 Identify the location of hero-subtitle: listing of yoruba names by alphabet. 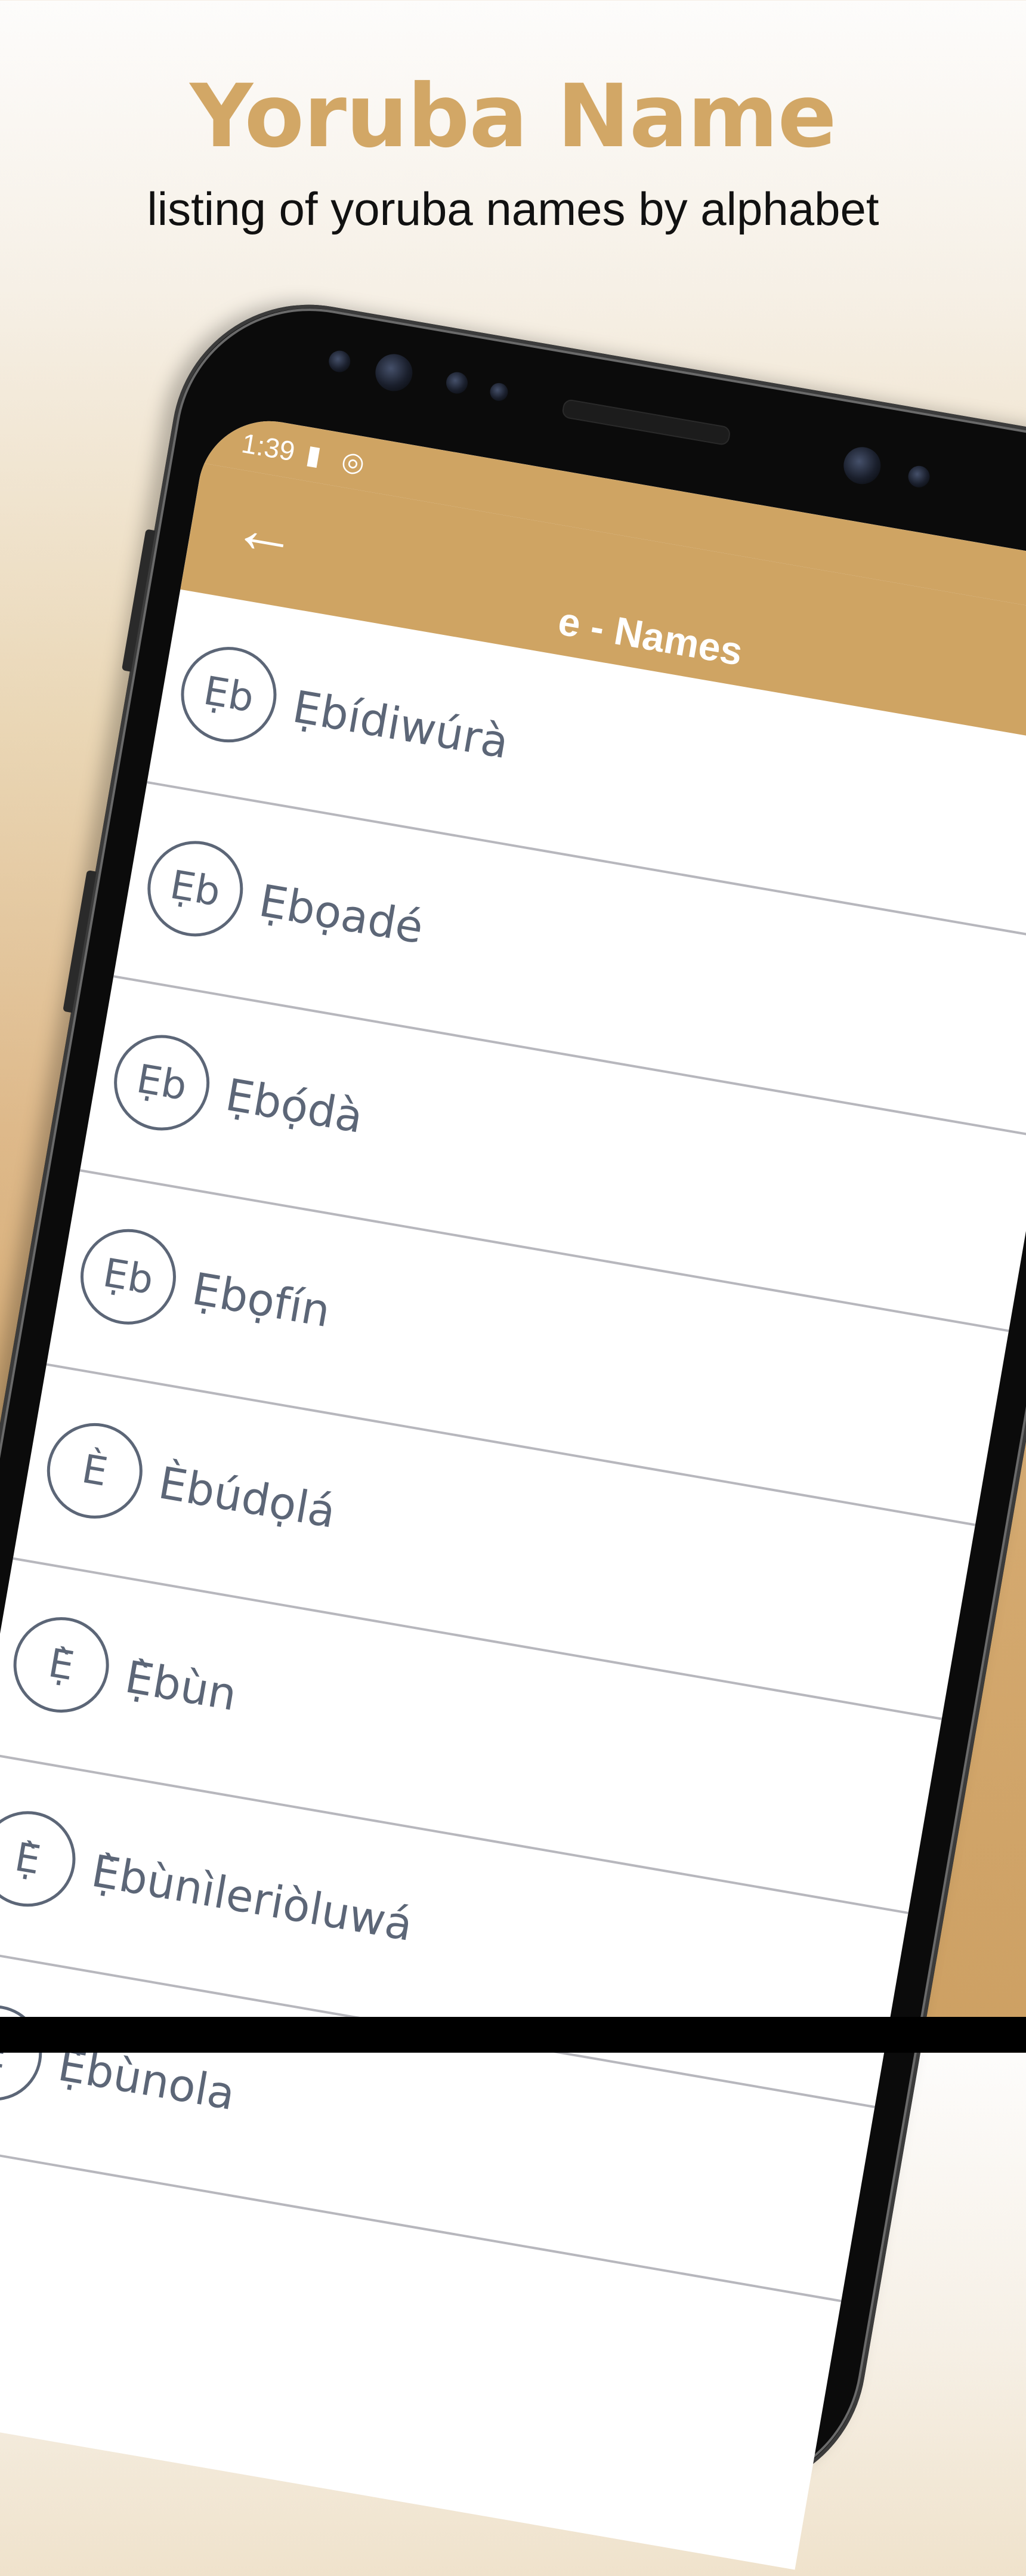
(513, 209).